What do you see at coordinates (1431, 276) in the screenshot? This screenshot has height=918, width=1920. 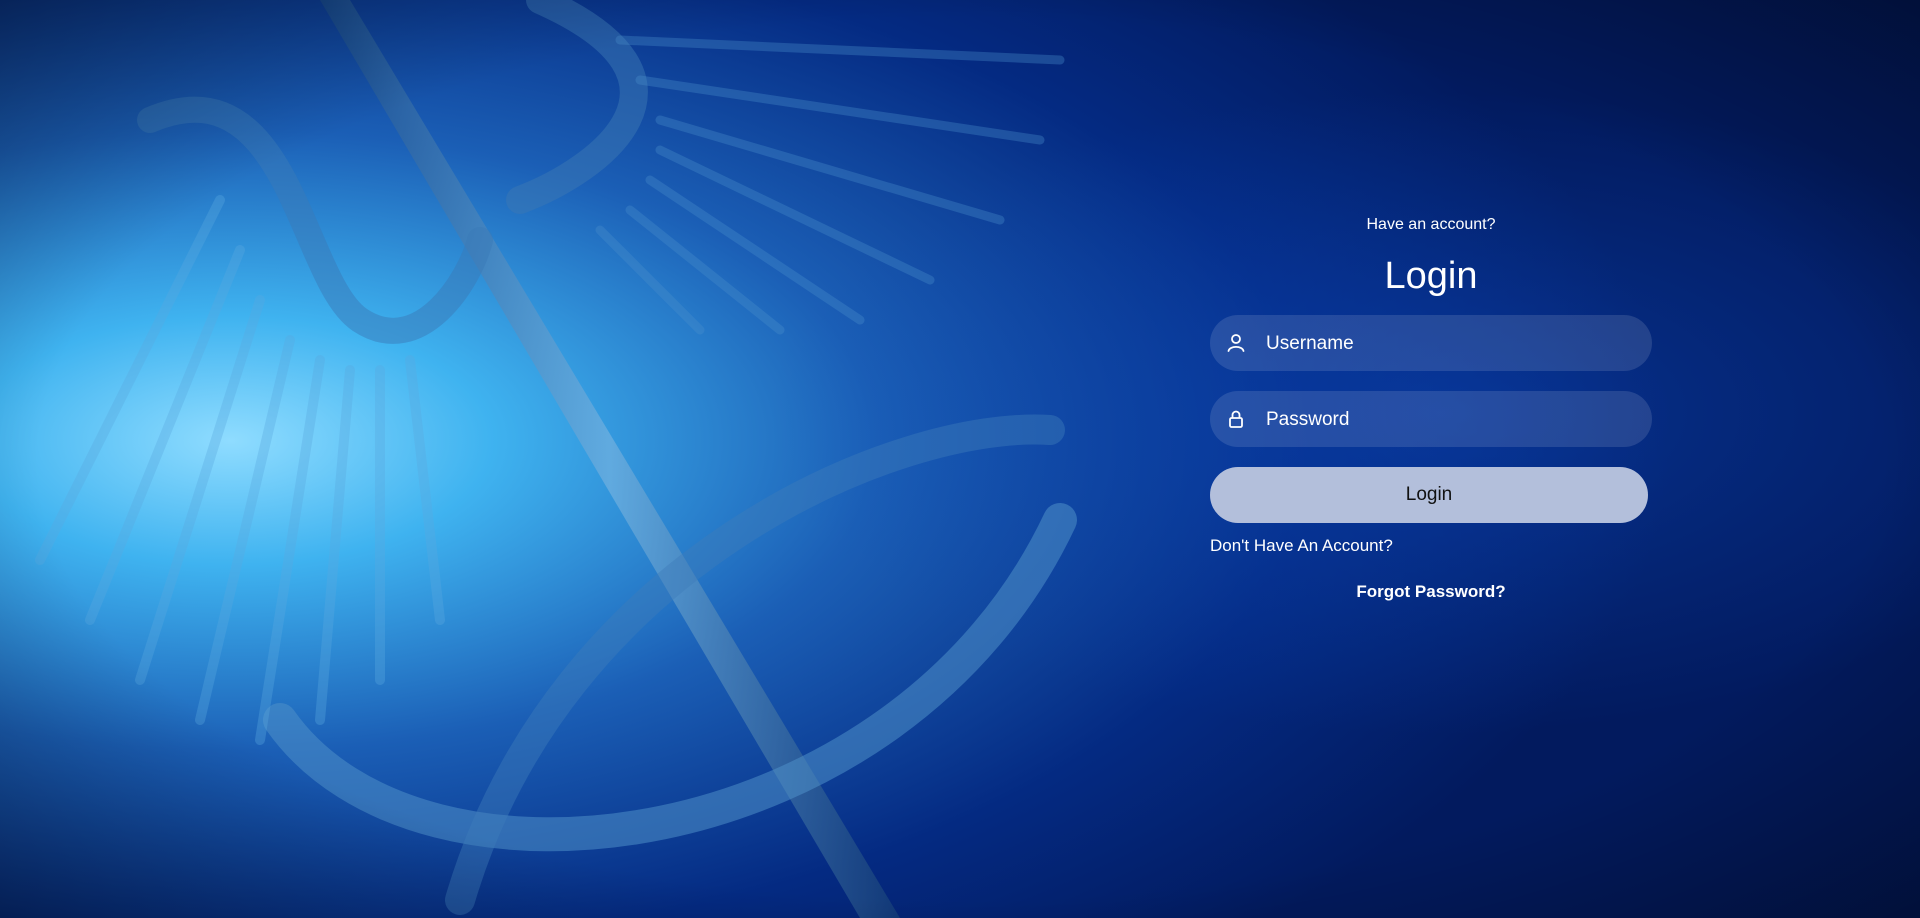 I see `login-title: Login` at bounding box center [1431, 276].